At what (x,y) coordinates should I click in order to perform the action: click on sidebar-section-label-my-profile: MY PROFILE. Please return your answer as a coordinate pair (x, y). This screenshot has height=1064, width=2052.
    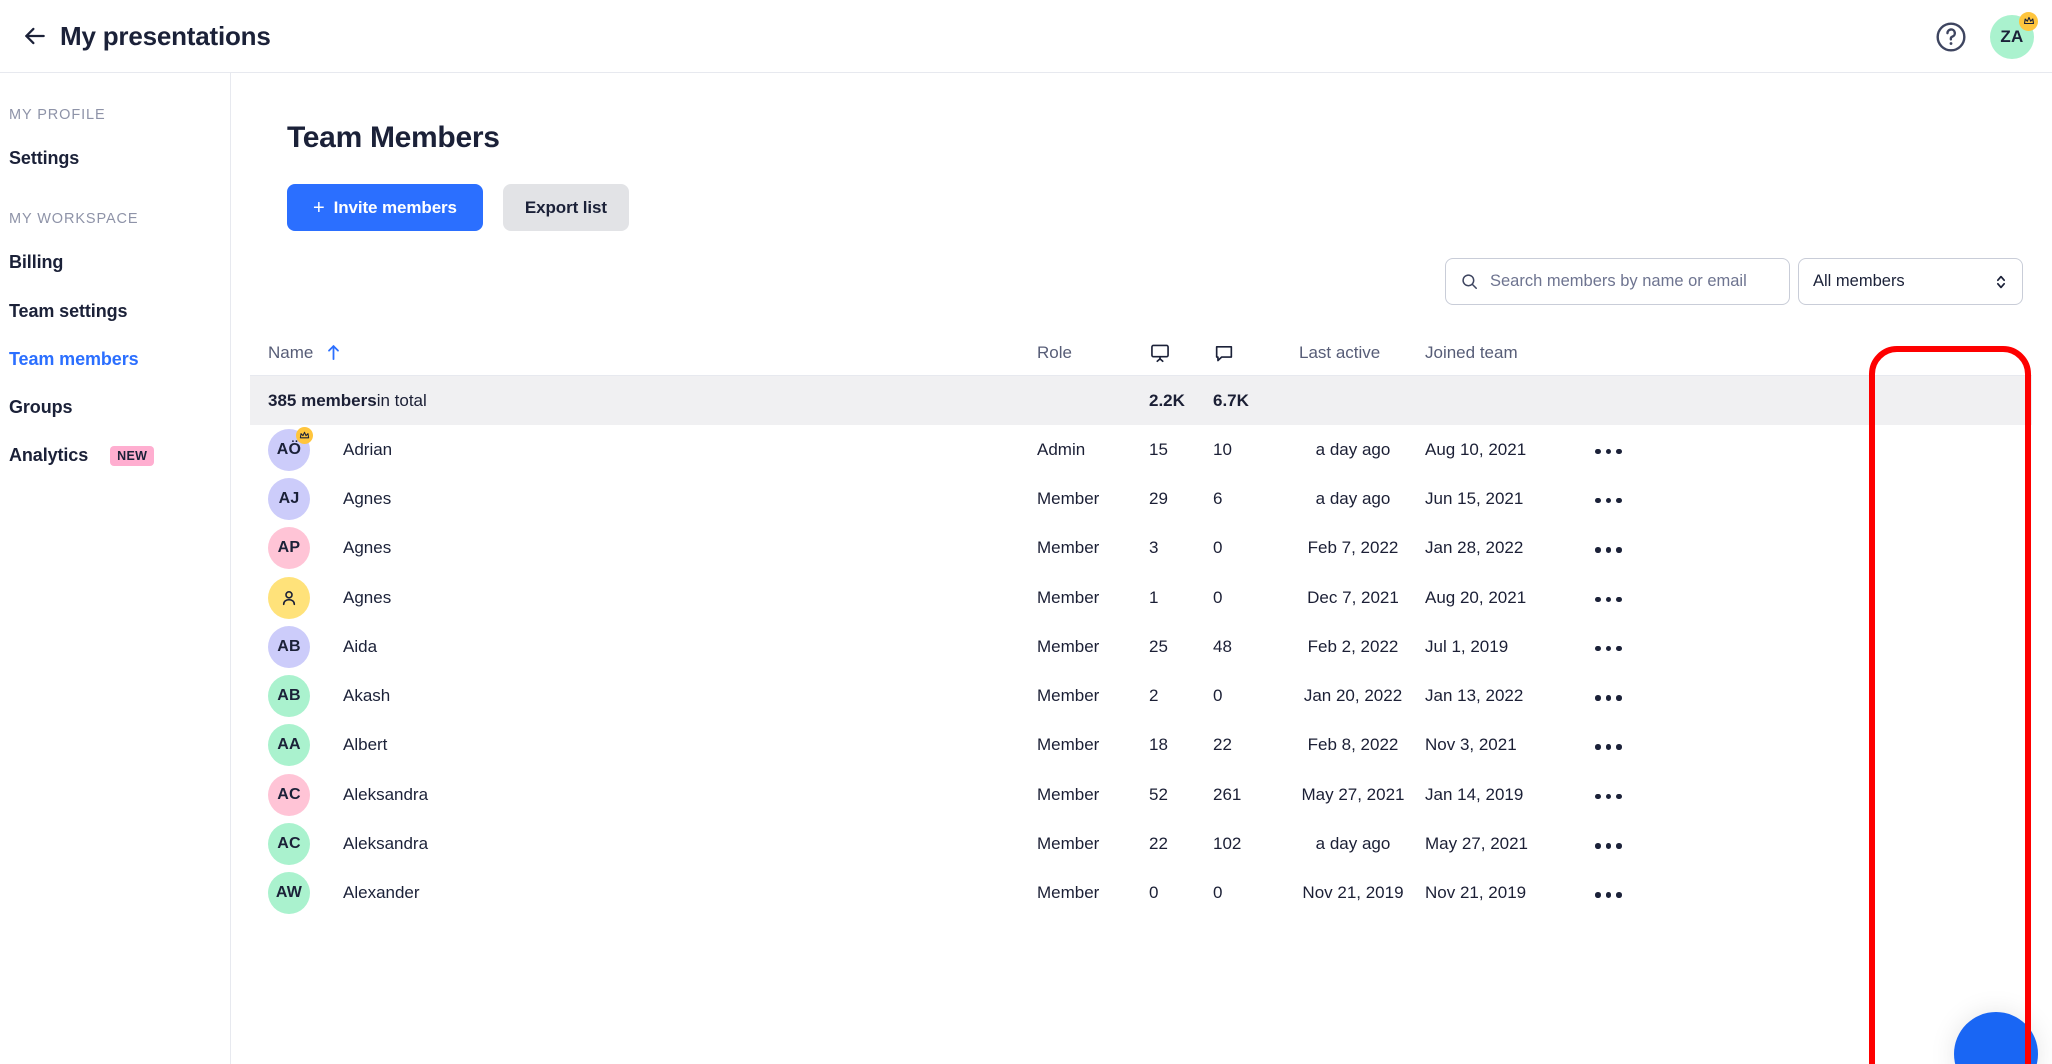
    Looking at the image, I should click on (57, 115).